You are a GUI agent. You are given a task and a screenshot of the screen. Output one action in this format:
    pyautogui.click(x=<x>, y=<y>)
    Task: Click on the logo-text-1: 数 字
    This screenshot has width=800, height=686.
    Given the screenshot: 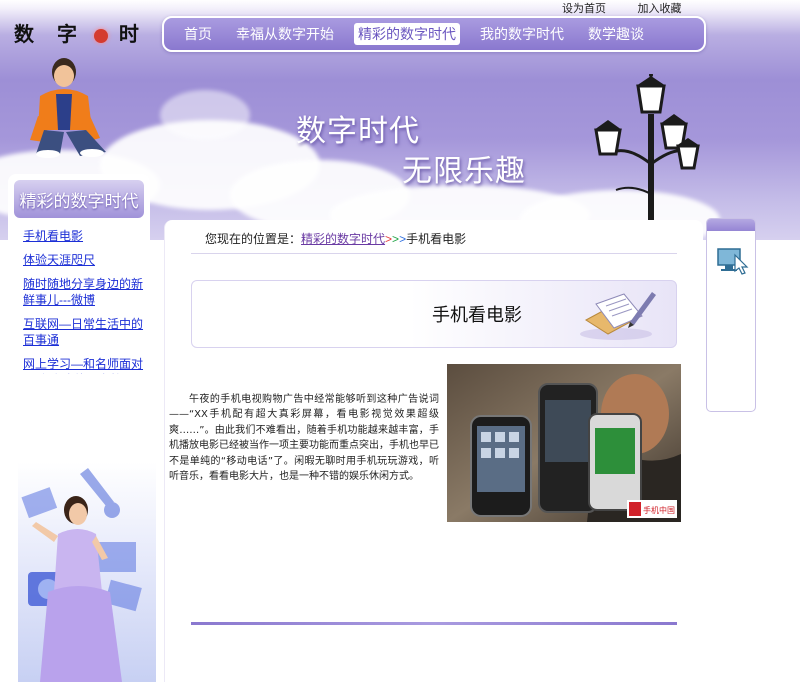 What is the action you would take?
    pyautogui.click(x=49, y=34)
    